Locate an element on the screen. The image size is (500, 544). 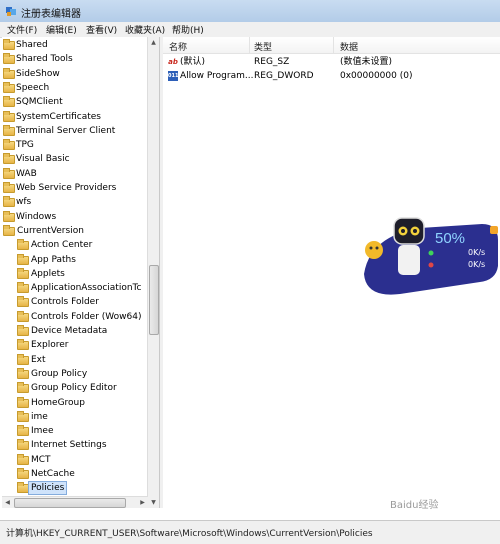
menu-edit: 编辑(E) is located at coordinates (61, 29).